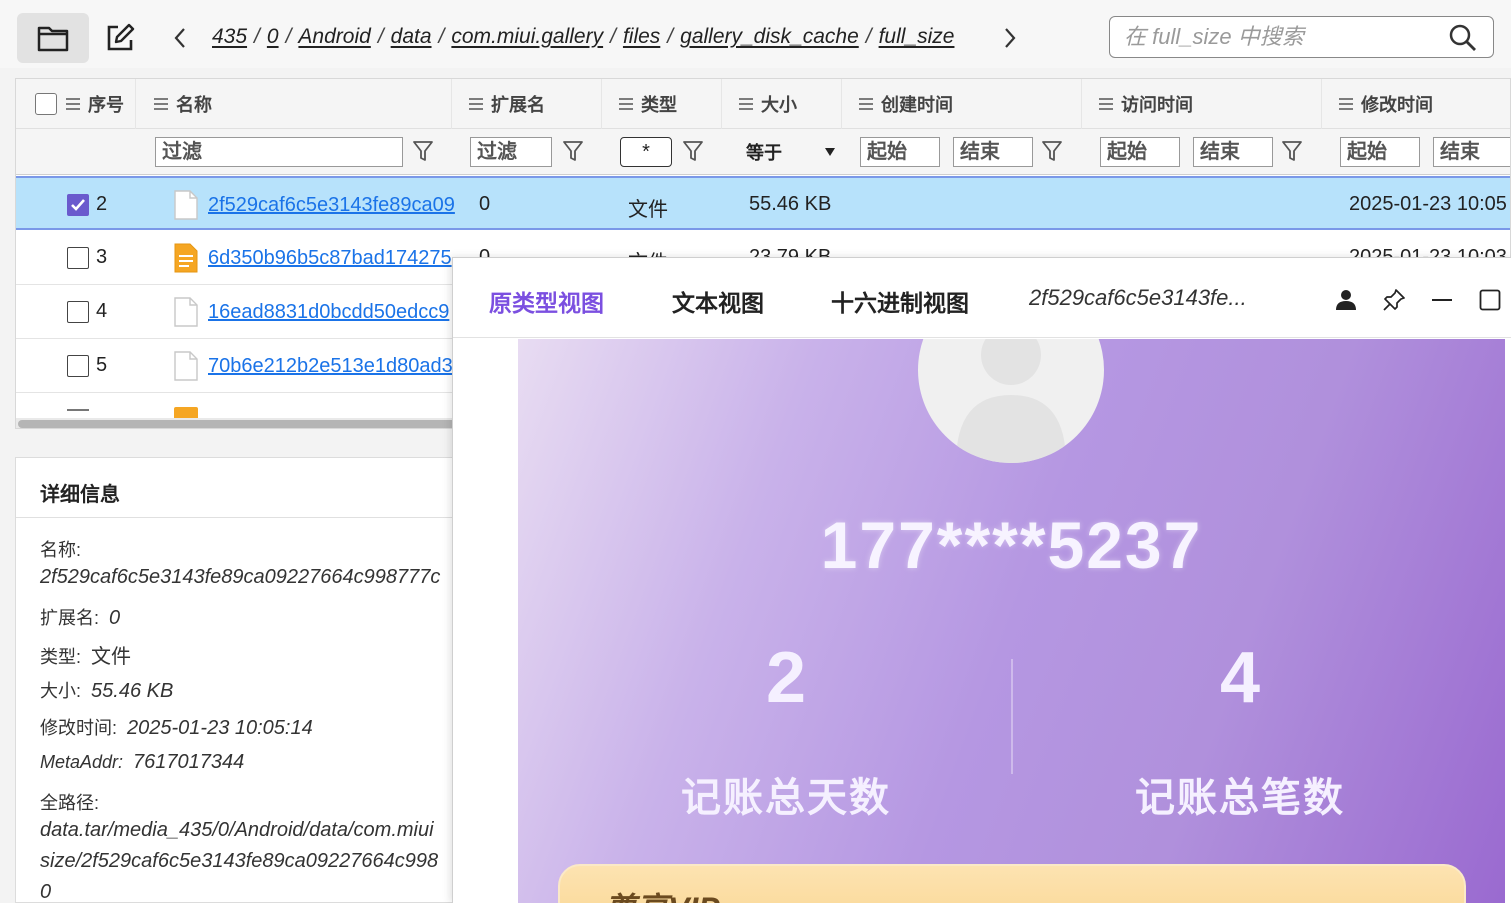 This screenshot has height=903, width=1511. I want to click on file-size: 55.46 KB, so click(790, 204).